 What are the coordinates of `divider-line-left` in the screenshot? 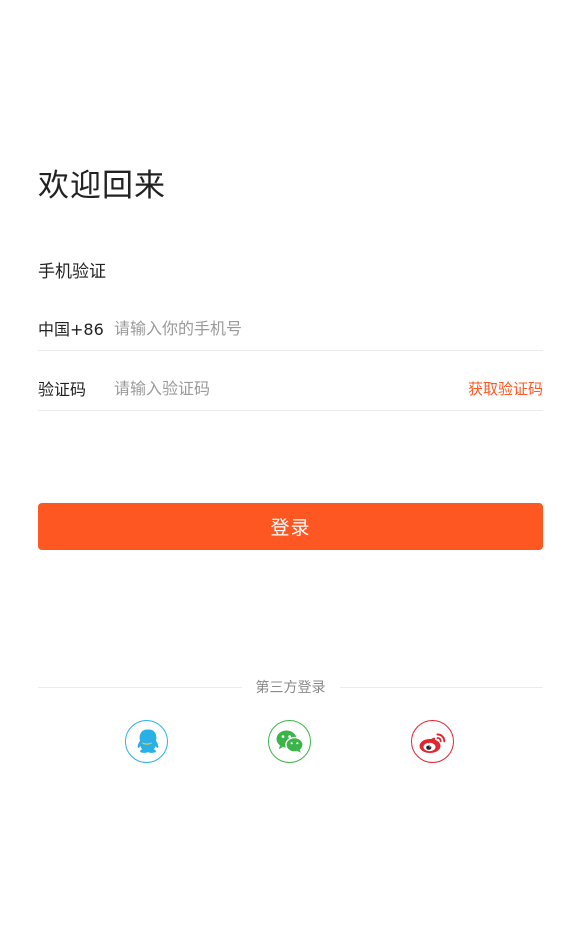 It's located at (140, 687).